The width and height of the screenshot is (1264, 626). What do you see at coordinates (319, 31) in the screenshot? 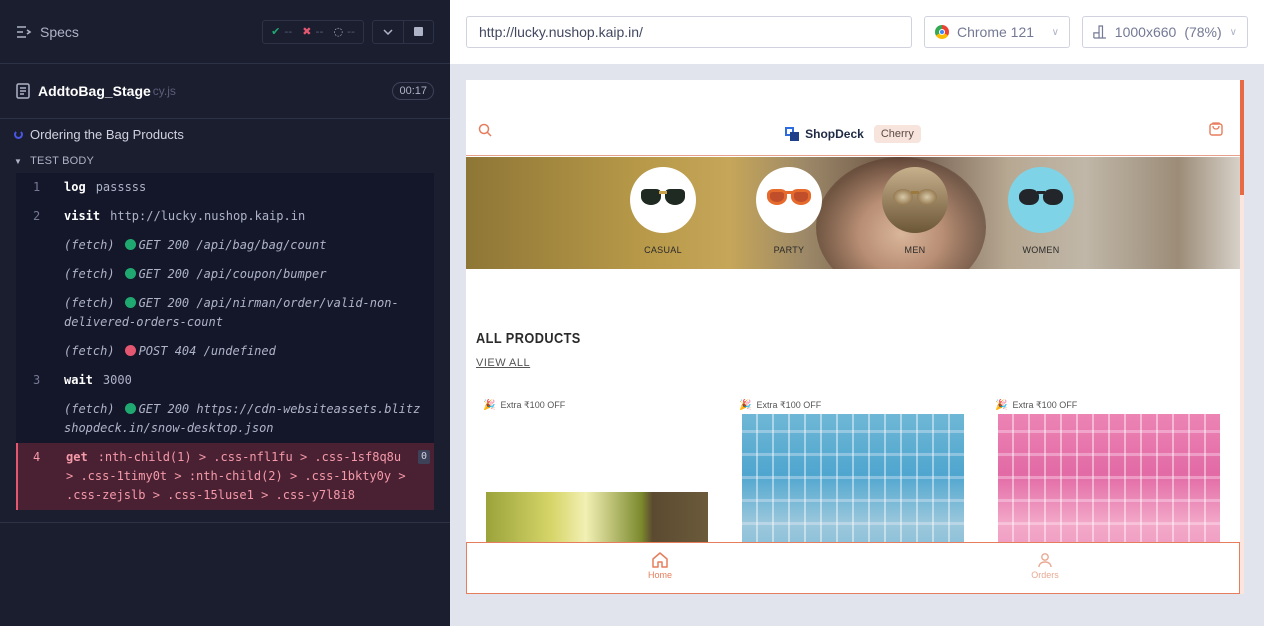
I see `failed-count: --` at bounding box center [319, 31].